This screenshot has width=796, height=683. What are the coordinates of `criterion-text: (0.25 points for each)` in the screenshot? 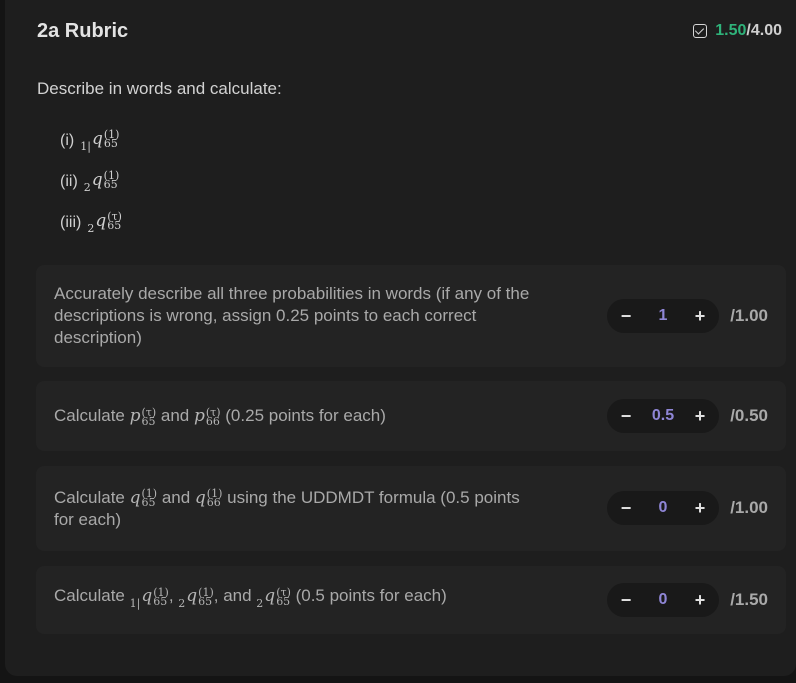 It's located at (303, 415).